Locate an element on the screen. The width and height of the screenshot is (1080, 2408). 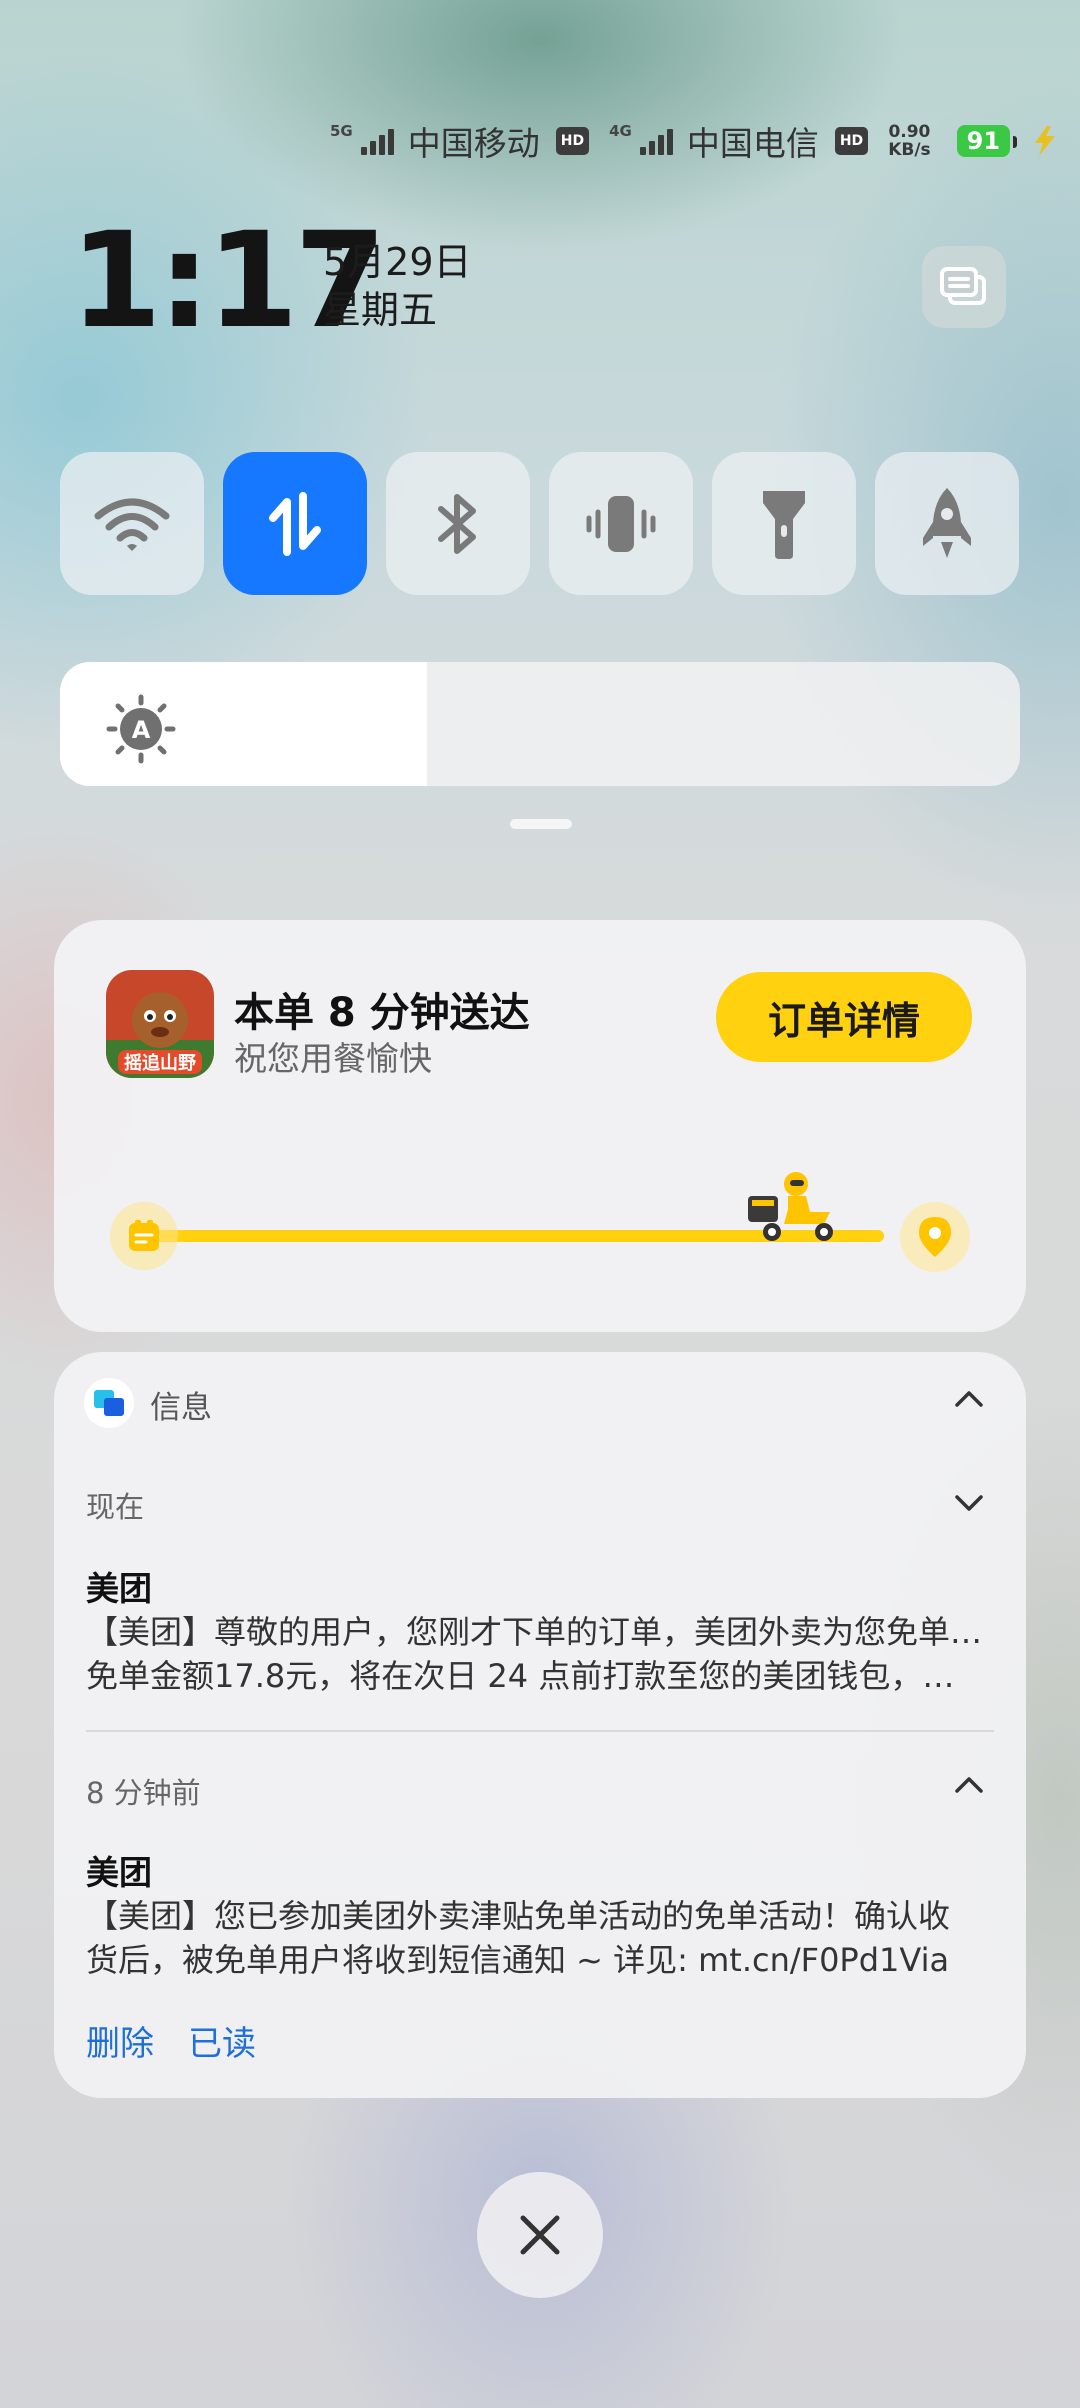
message-2-sender: 美团 is located at coordinates (119, 1872).